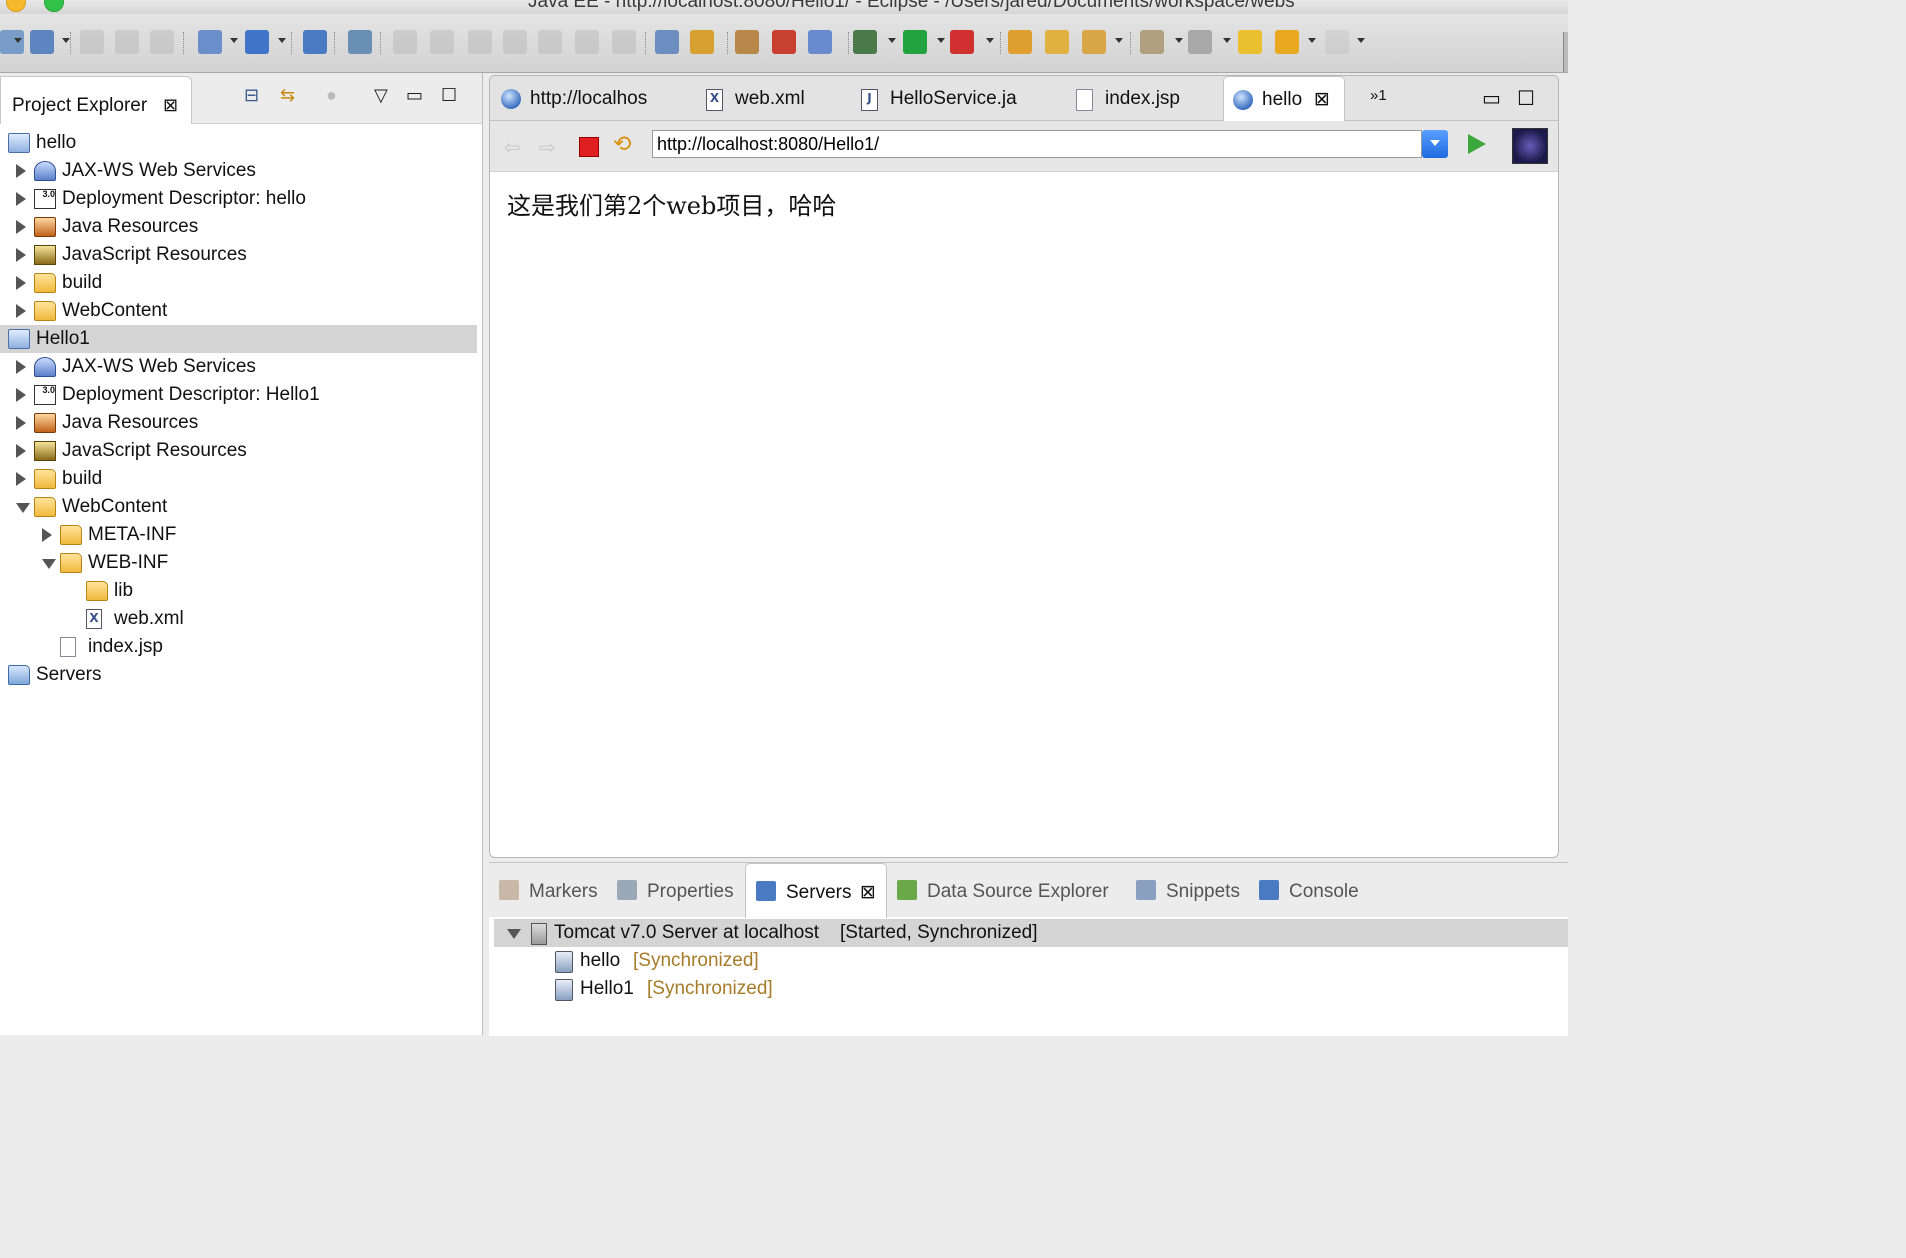 This screenshot has width=1906, height=1258. What do you see at coordinates (865, 42) in the screenshot?
I see `debug-icon` at bounding box center [865, 42].